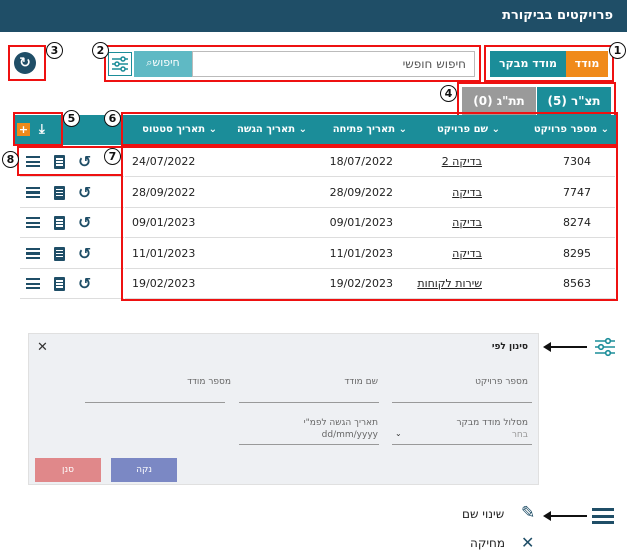 The width and height of the screenshot is (627, 554). Describe the element at coordinates (349, 435) in the screenshot. I see `date-input-placeholder: dd/mm/yyyy` at that location.